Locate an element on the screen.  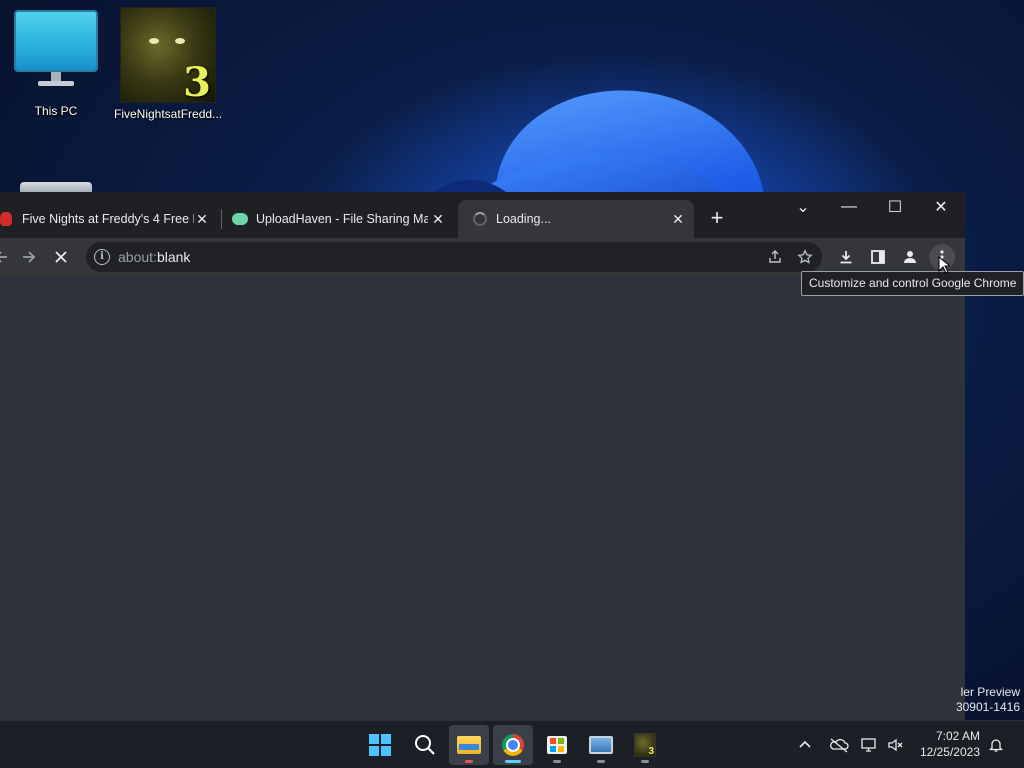
desktop-icon-this-pc: This PC is located at coordinates (56, 64).